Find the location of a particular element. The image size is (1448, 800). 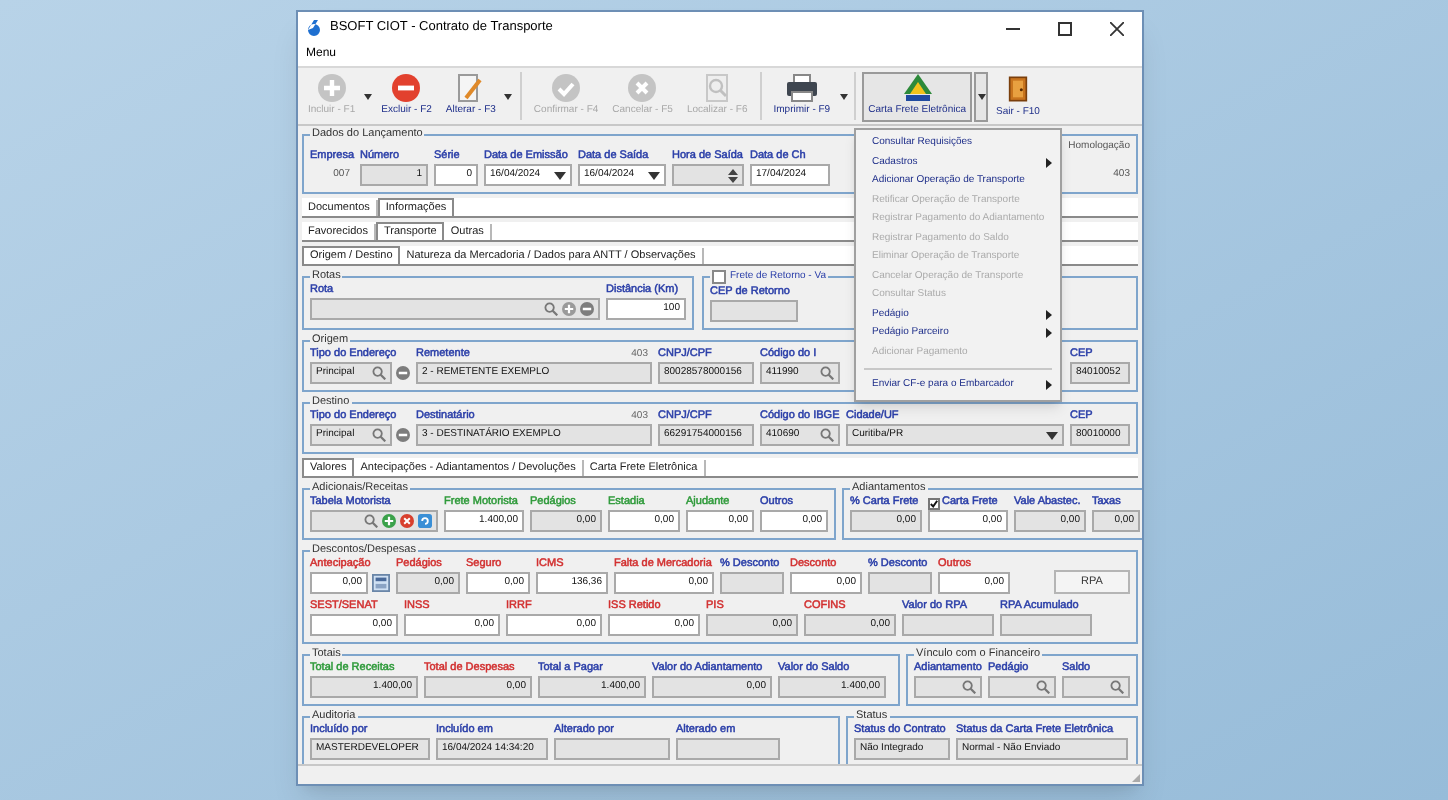

add-icon is located at coordinates (331, 88).